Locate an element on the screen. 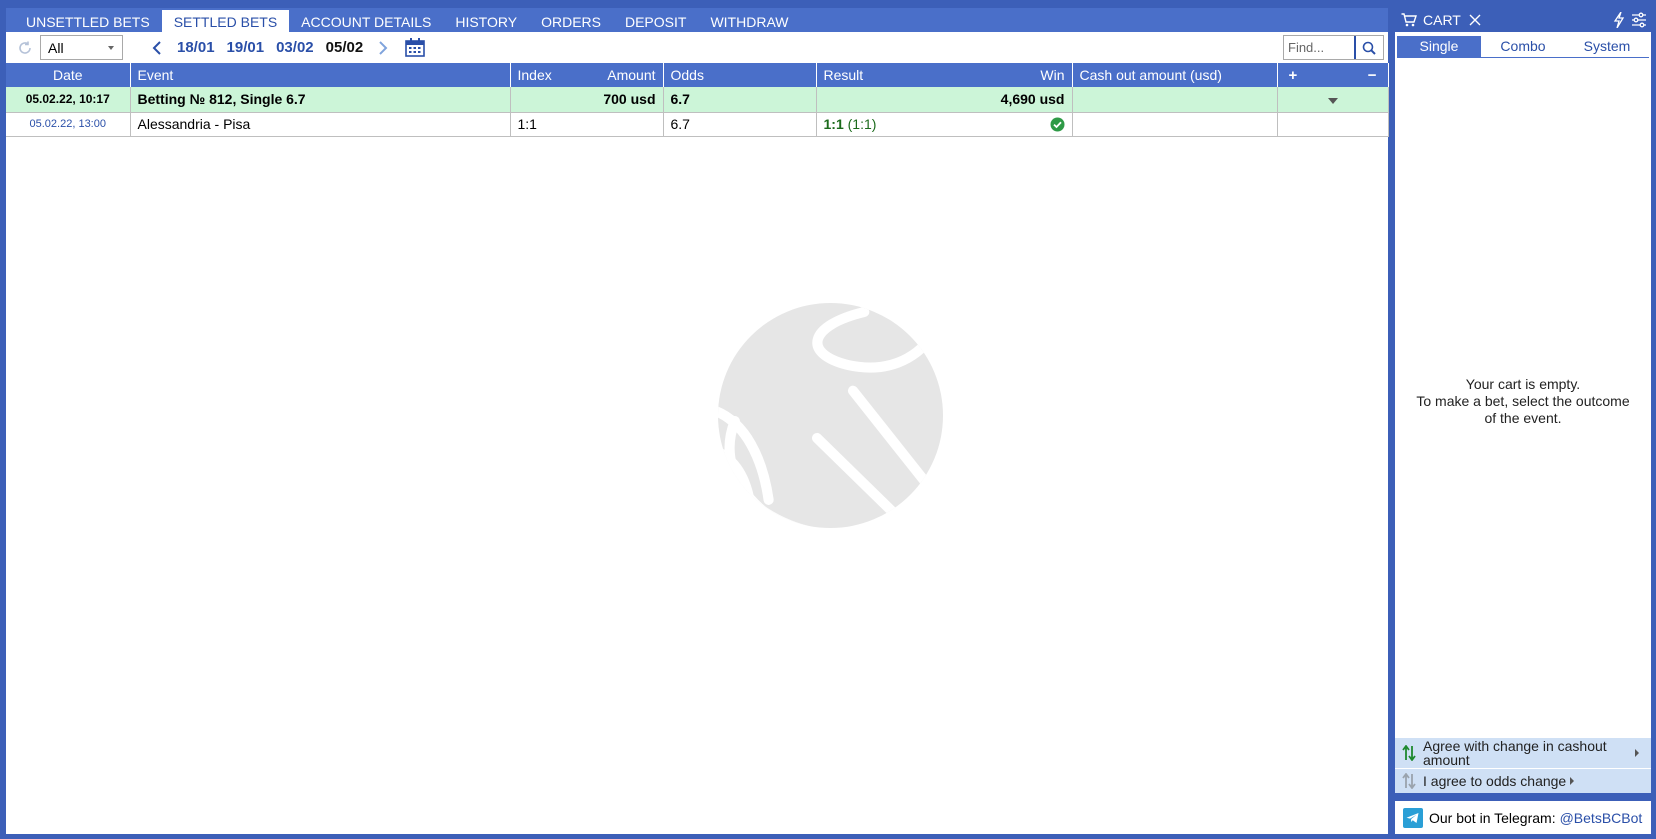 The width and height of the screenshot is (1656, 839). check-circle-icon is located at coordinates (1057, 124).